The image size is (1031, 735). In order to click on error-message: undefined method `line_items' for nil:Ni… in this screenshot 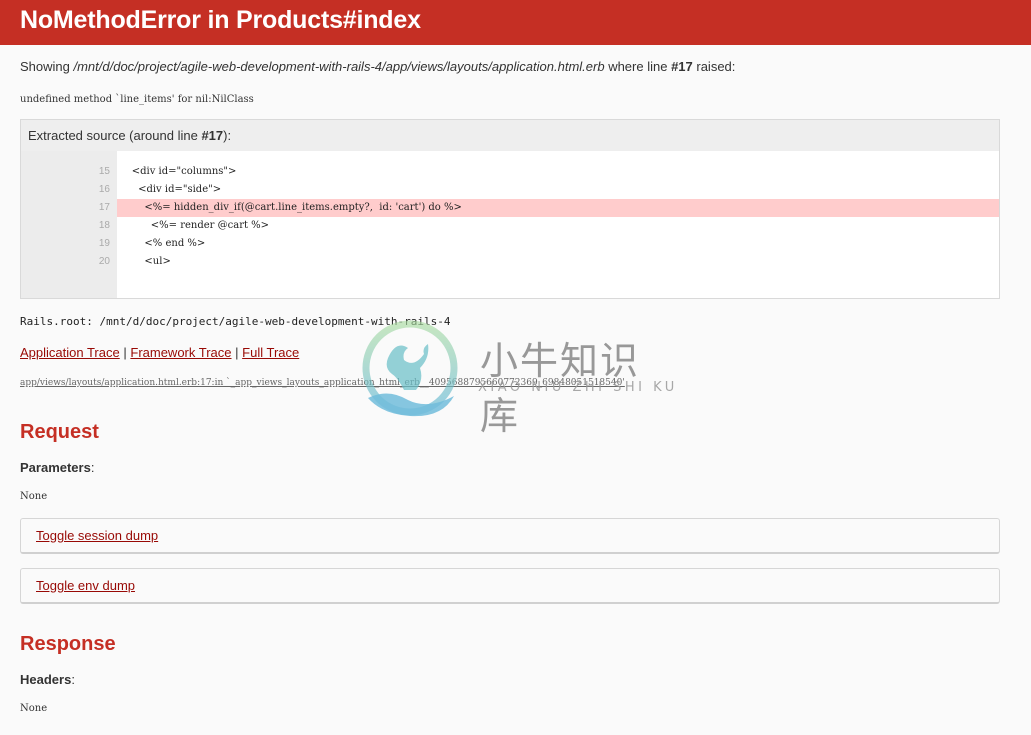, I will do `click(137, 99)`.